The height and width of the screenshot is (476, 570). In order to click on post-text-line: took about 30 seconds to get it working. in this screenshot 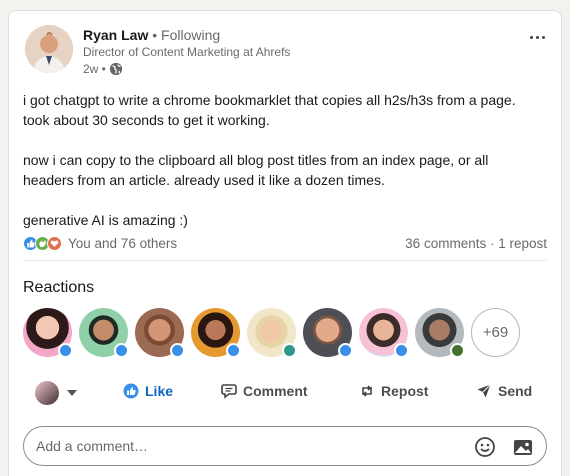, I will do `click(146, 120)`.